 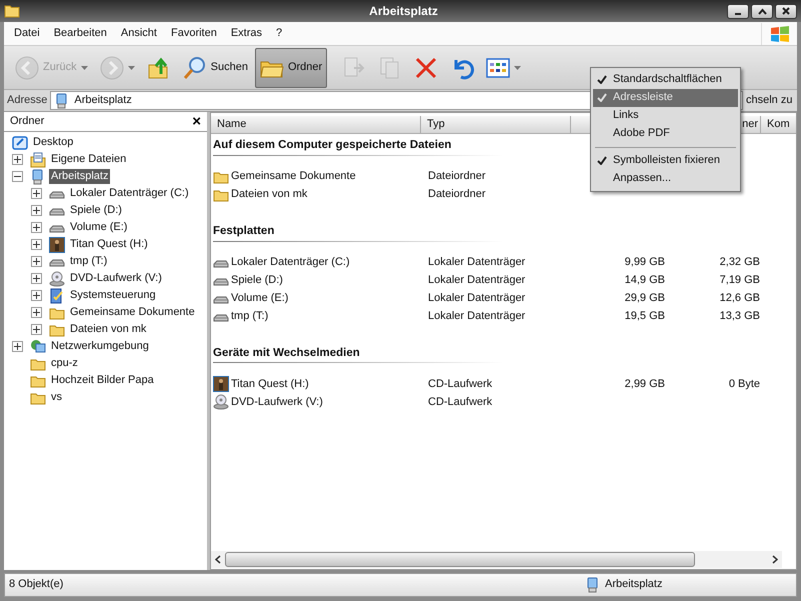 What do you see at coordinates (27, 33) in the screenshot?
I see `menu-item: Datei` at bounding box center [27, 33].